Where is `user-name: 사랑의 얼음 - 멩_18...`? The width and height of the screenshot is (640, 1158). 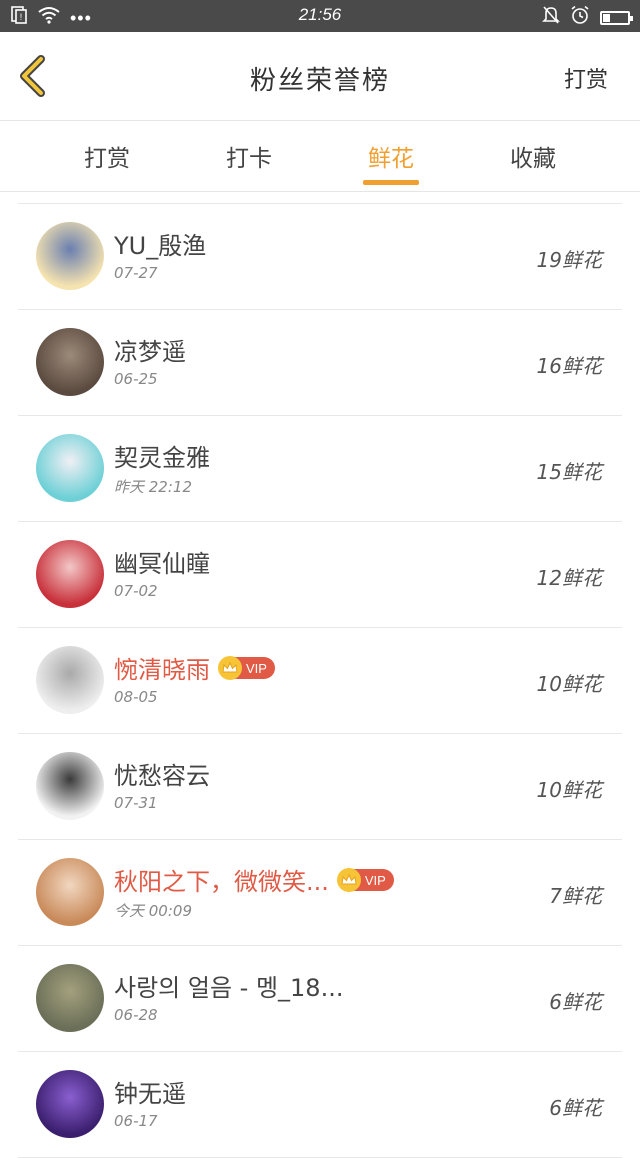 user-name: 사랑의 얼음 - 멩_18... is located at coordinates (228, 985).